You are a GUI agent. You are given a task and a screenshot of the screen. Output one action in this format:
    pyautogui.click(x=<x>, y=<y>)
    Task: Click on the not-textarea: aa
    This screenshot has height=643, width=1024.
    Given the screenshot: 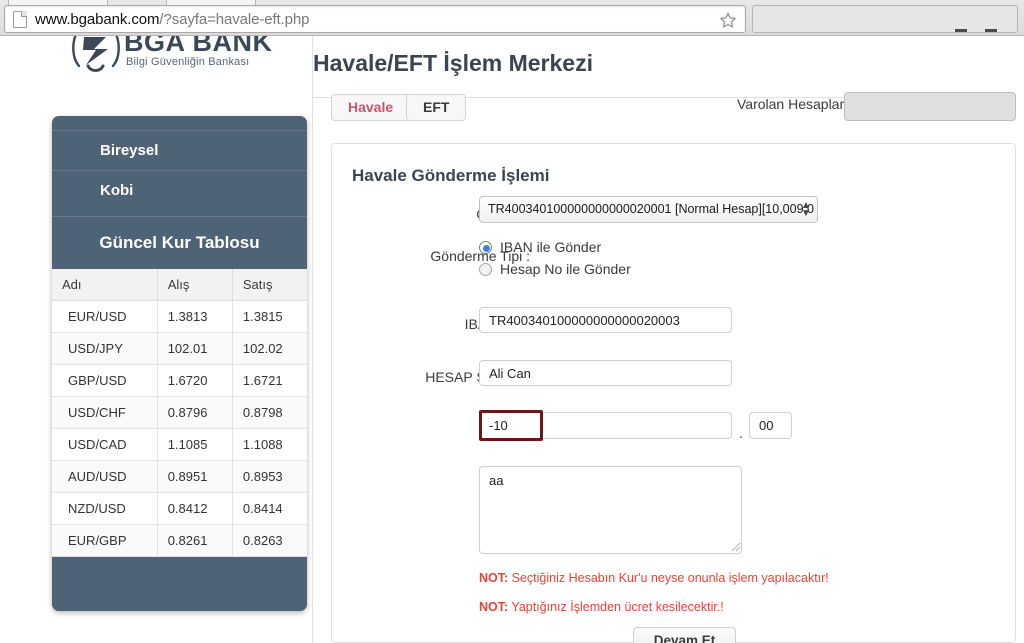 What is the action you would take?
    pyautogui.click(x=610, y=510)
    